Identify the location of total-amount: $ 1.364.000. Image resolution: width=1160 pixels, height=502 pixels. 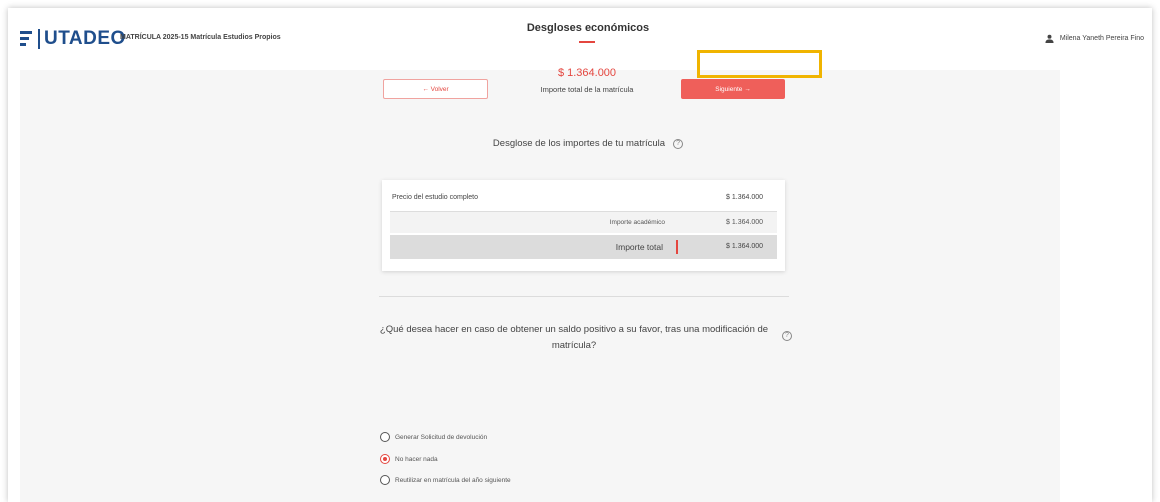
(587, 73).